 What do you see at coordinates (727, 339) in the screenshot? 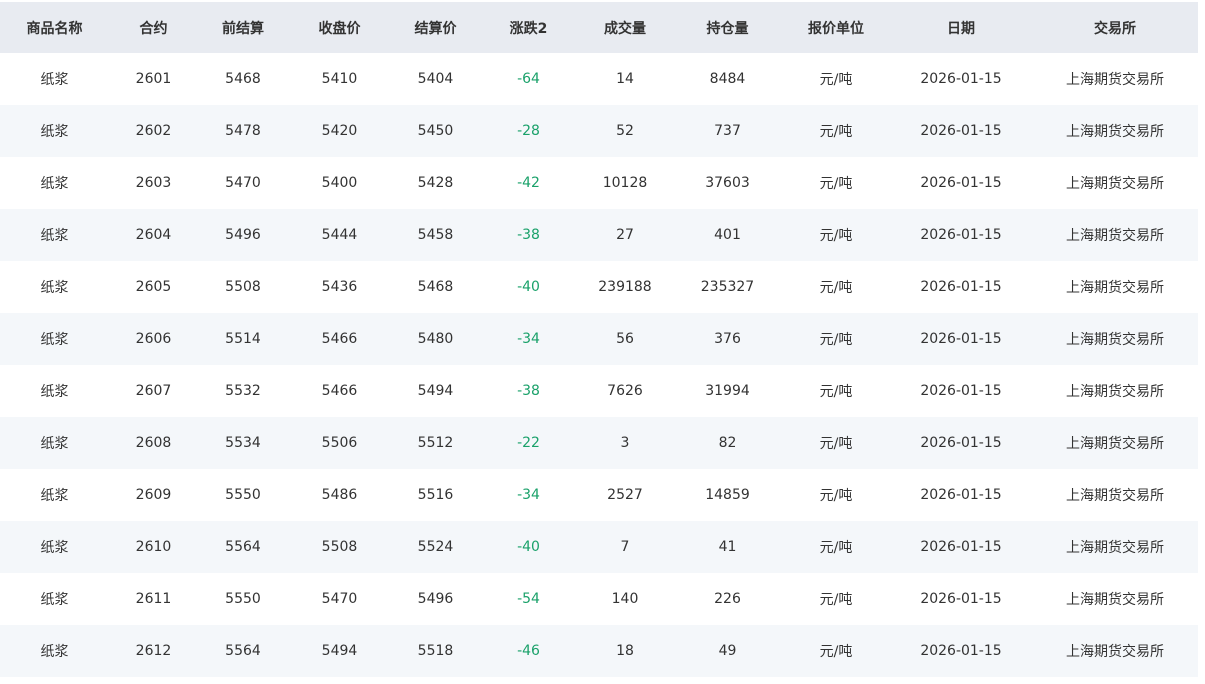
I see `cell-open-interest: 376` at bounding box center [727, 339].